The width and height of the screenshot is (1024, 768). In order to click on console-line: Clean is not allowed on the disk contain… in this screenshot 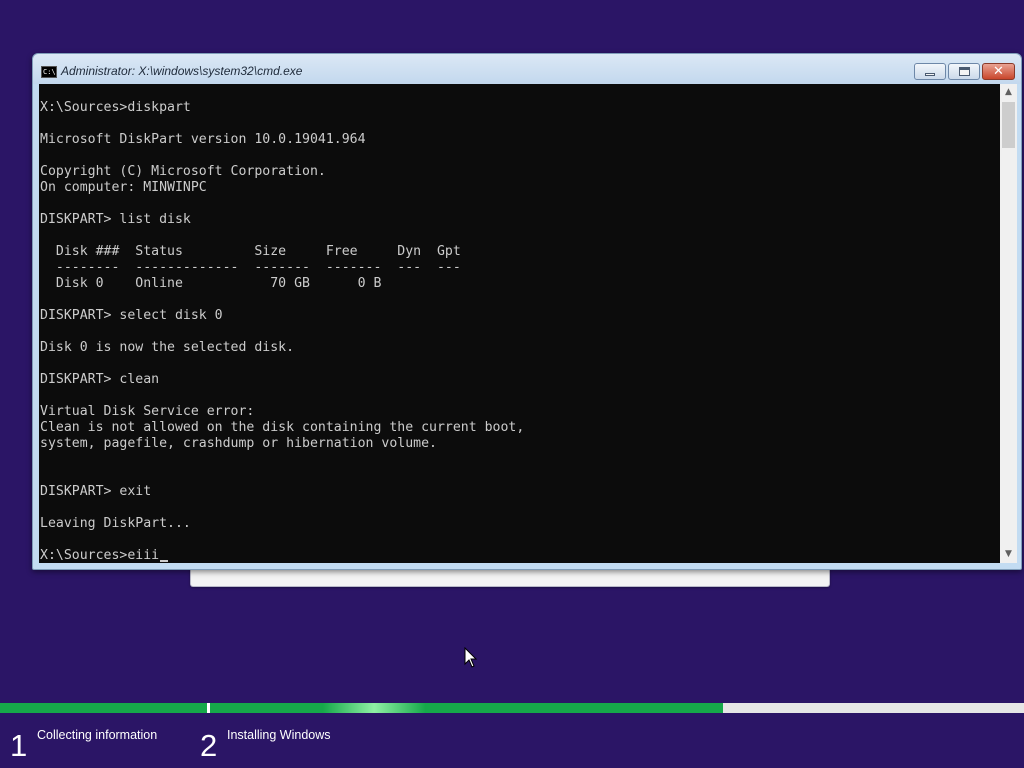, I will do `click(282, 427)`.